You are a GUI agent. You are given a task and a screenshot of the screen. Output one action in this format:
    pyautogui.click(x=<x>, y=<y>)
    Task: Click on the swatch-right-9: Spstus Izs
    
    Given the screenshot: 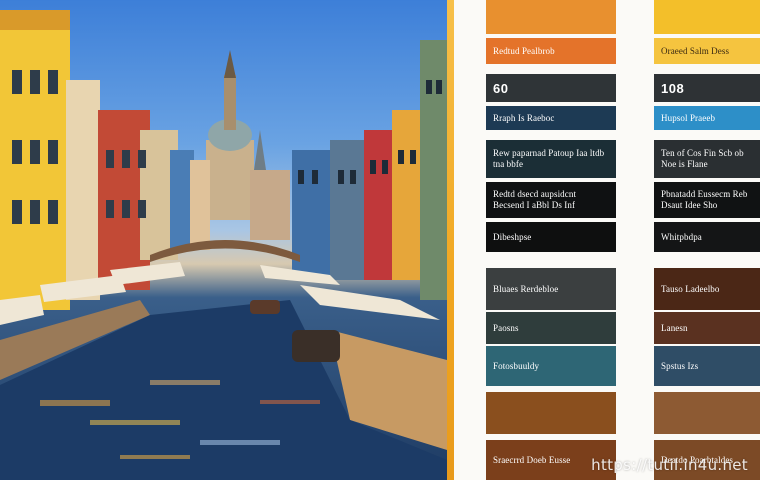 What is the action you would take?
    pyautogui.click(x=707, y=366)
    